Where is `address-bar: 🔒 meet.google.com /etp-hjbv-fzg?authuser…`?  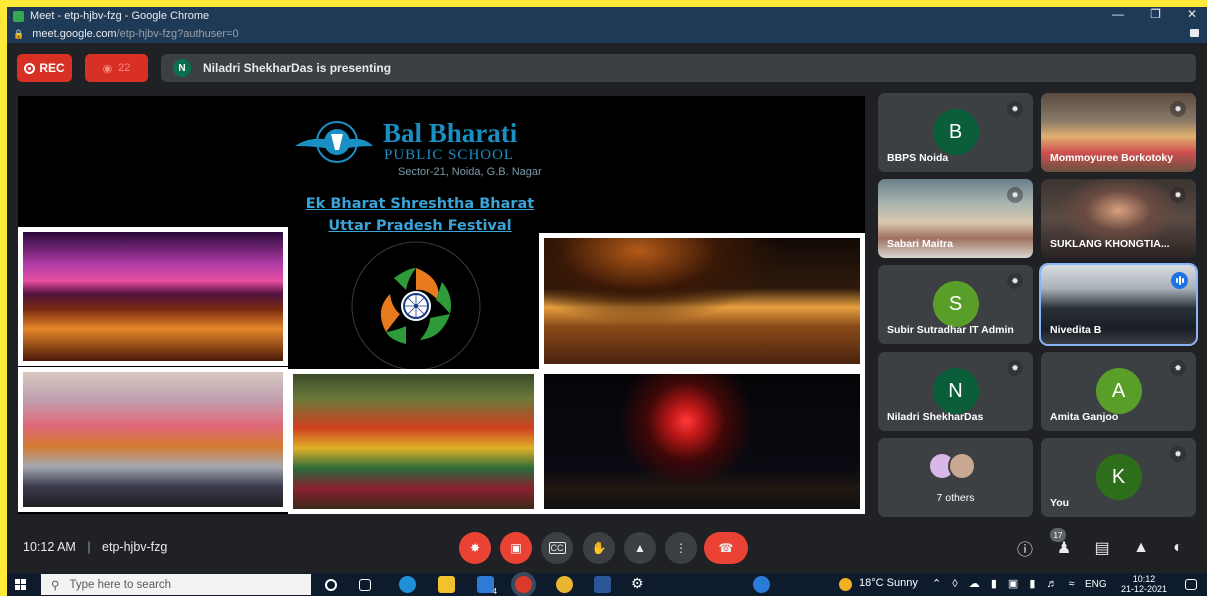
address-bar: 🔒 meet.google.com /etp-hjbv-fzg?authuser… is located at coordinates (607, 34).